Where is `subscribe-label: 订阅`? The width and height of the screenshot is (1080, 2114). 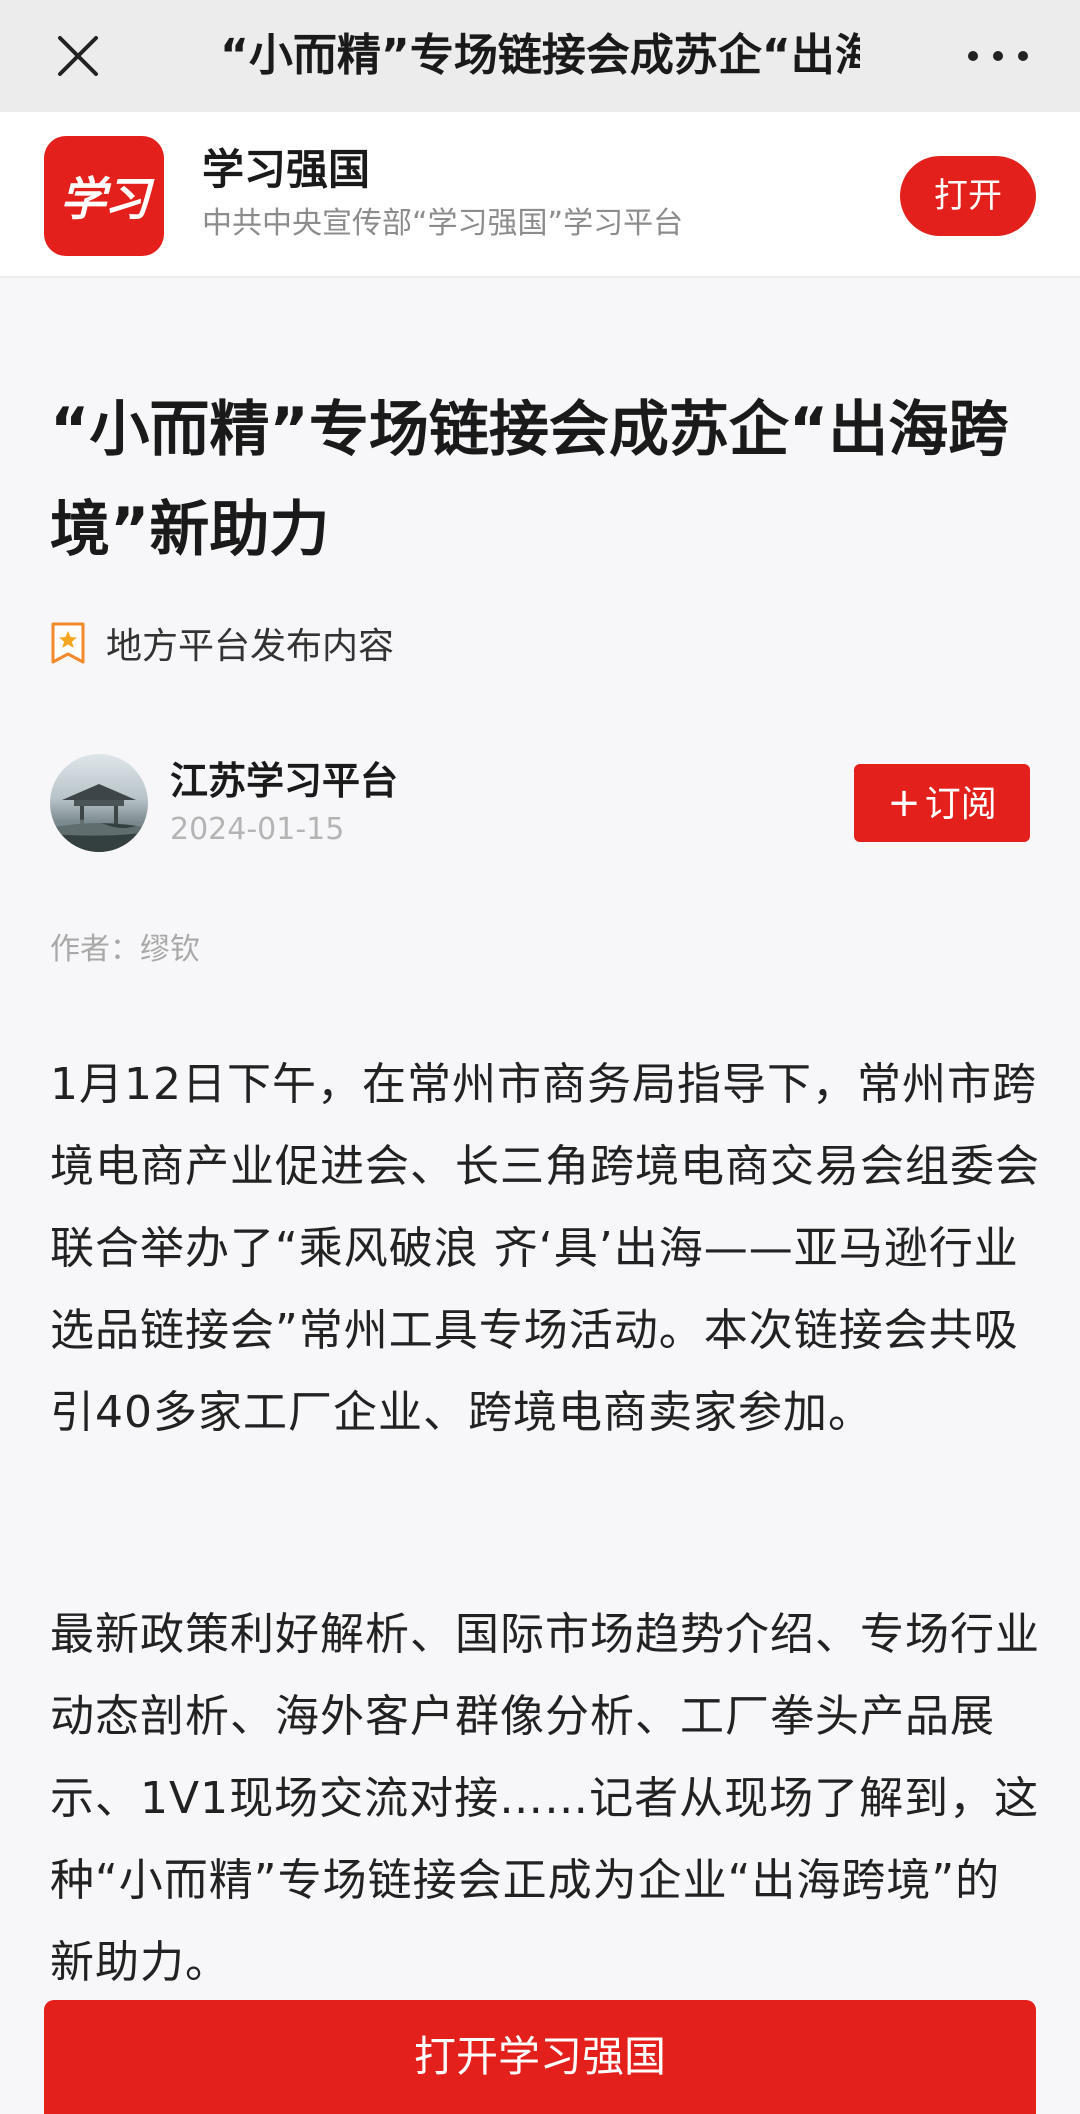
subscribe-label: 订阅 is located at coordinates (960, 804).